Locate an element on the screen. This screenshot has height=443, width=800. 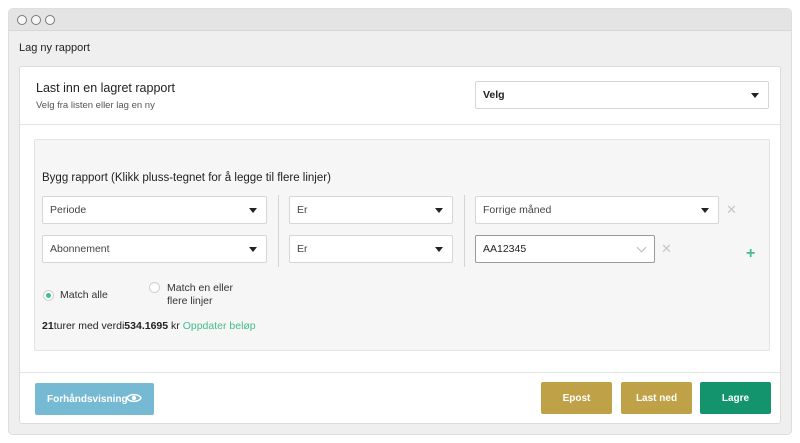
page-title: Lag ny rapport is located at coordinates (54, 48).